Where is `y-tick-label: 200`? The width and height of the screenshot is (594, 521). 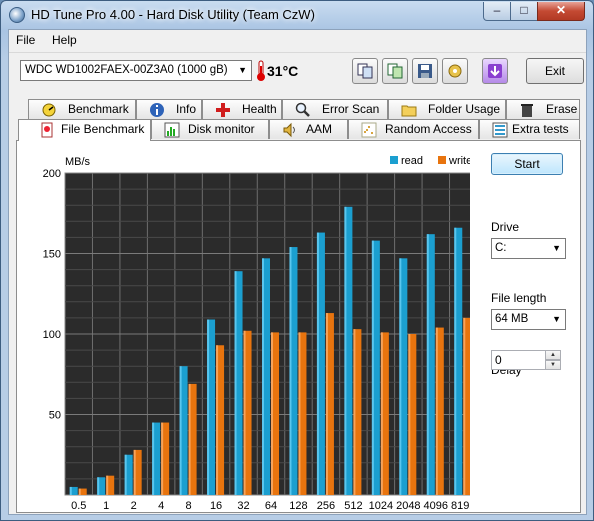 y-tick-label: 200 is located at coordinates (52, 174).